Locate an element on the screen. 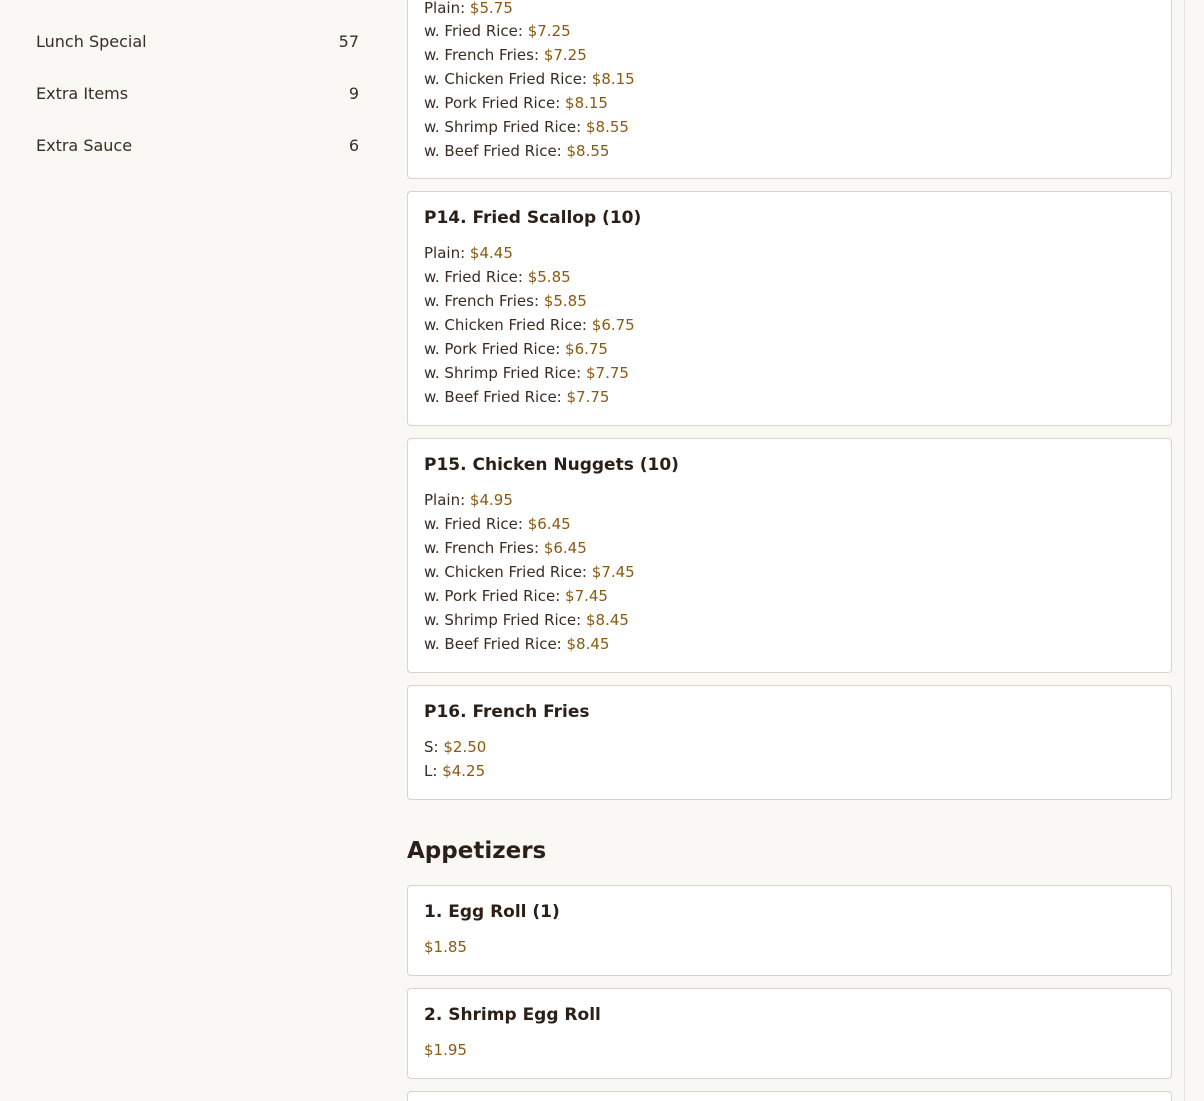 The height and width of the screenshot is (1101, 1204). price-line: S: $2.50 is located at coordinates (455, 747).